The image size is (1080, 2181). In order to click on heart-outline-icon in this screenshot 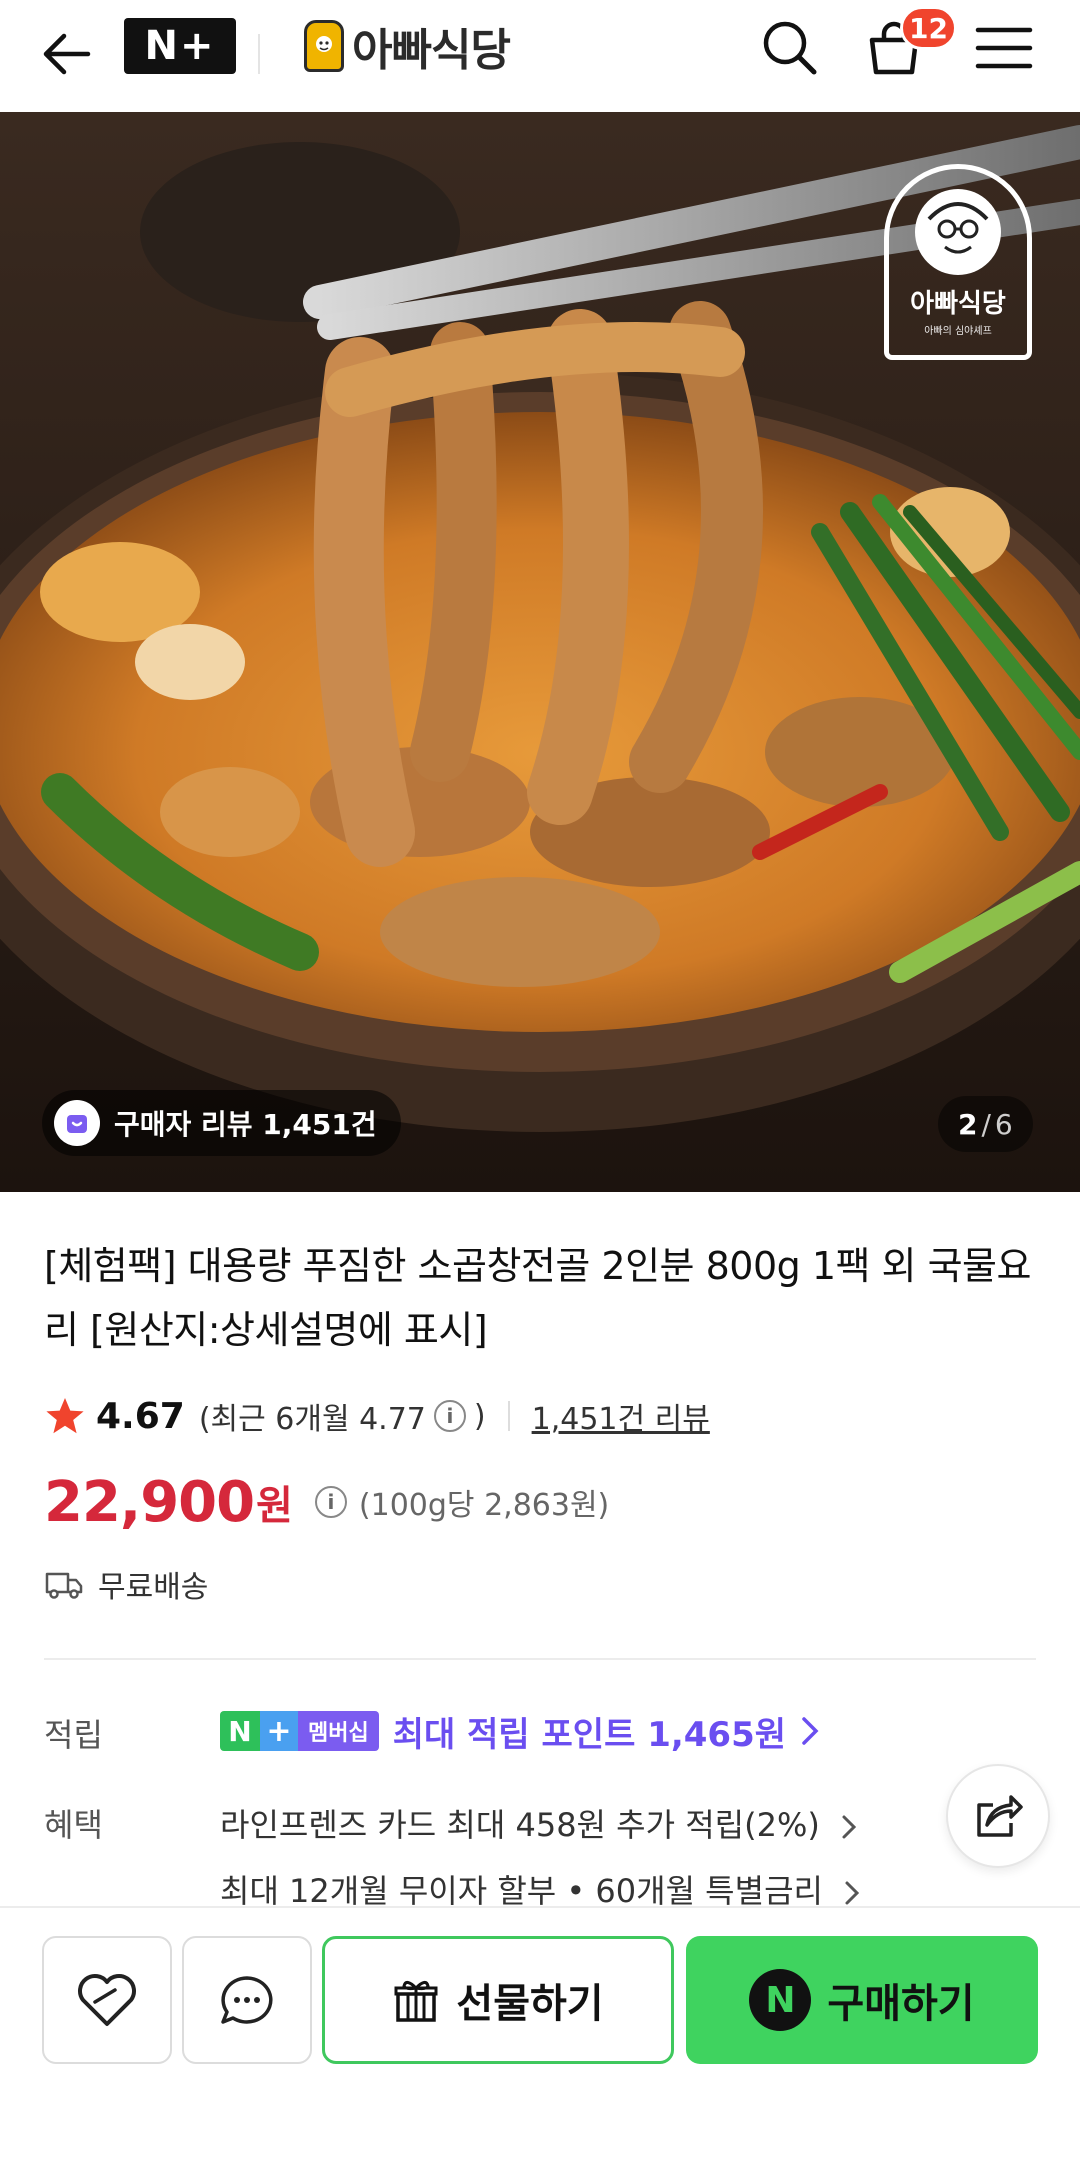, I will do `click(107, 2000)`.